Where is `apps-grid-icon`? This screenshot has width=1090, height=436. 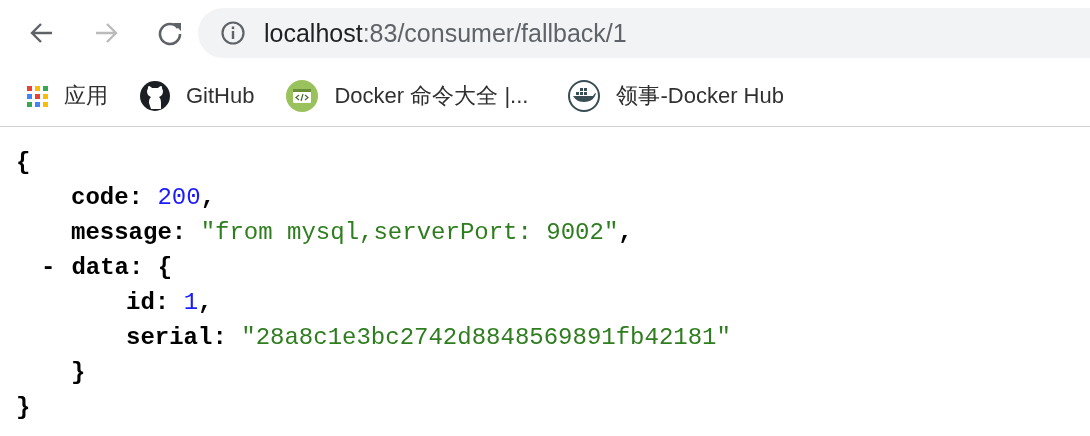 apps-grid-icon is located at coordinates (37, 96).